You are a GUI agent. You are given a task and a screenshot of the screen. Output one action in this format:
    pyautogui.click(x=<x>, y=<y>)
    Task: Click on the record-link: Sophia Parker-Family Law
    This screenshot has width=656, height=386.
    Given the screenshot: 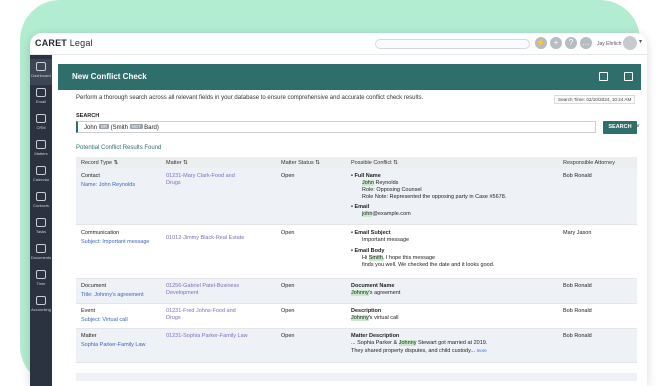 What is the action you would take?
    pyautogui.click(x=113, y=345)
    